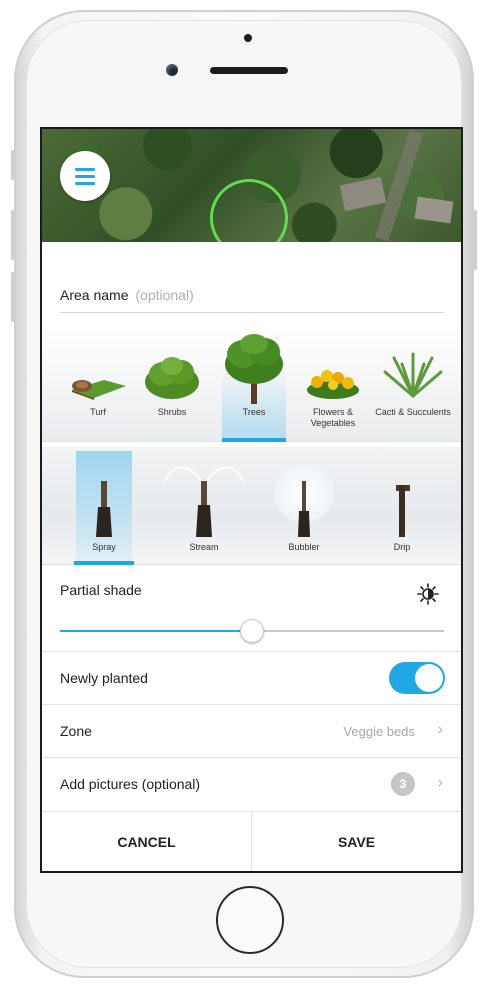 This screenshot has height=987, width=488. Describe the element at coordinates (304, 509) in the screenshot. I see `bubbler-head-icon` at that location.